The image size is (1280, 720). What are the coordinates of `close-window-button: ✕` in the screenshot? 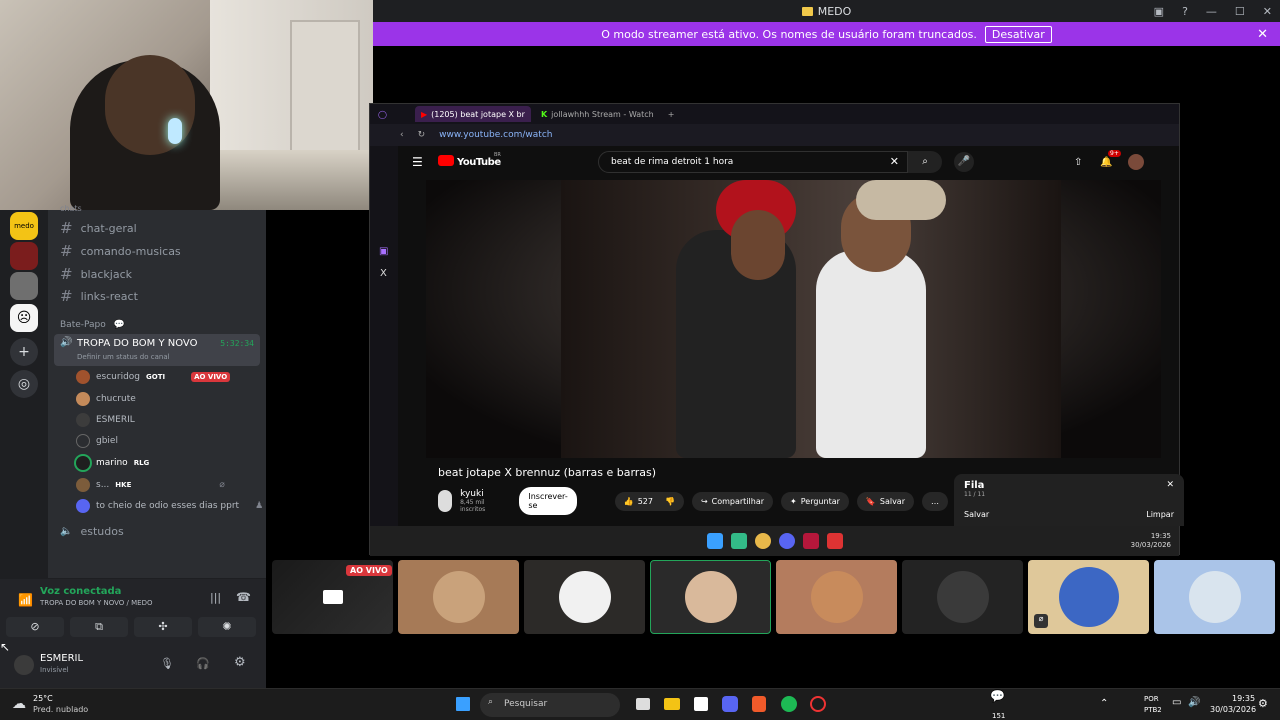 It's located at (1267, 11).